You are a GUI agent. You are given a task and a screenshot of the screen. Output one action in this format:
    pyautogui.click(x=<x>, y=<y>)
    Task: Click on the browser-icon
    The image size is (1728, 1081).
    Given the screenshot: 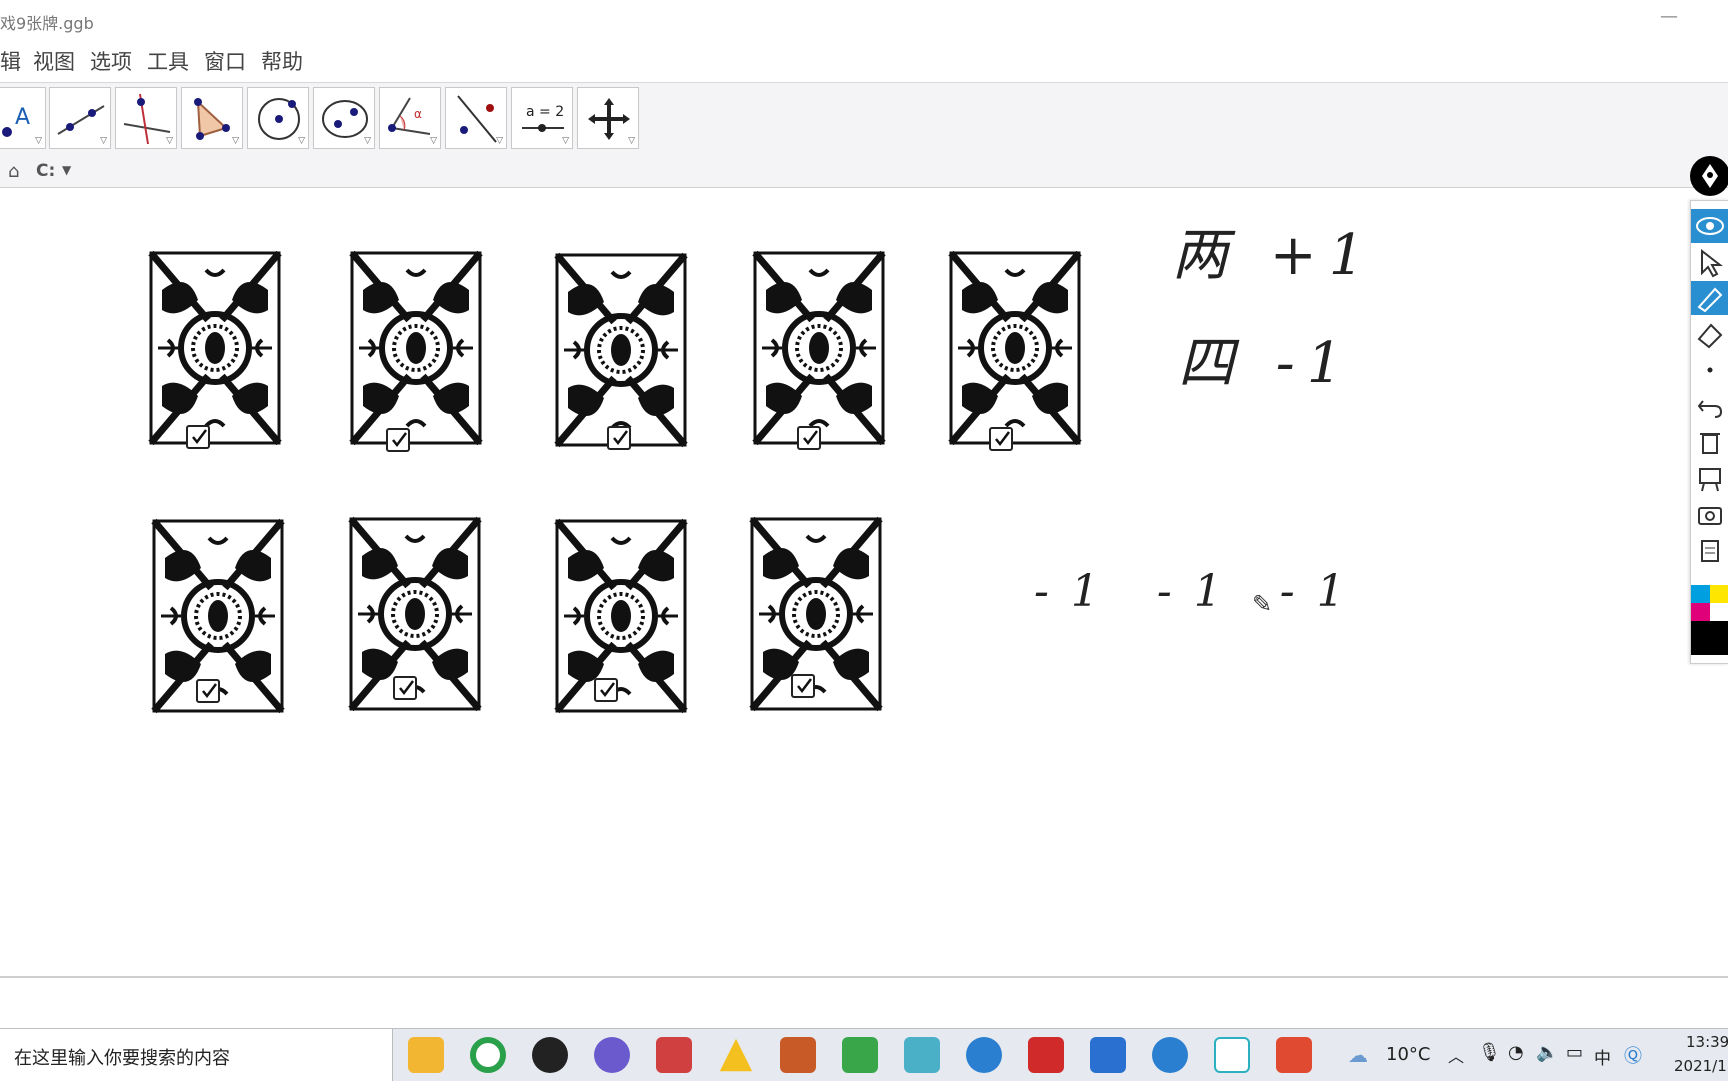 What is the action you would take?
    pyautogui.click(x=488, y=1055)
    